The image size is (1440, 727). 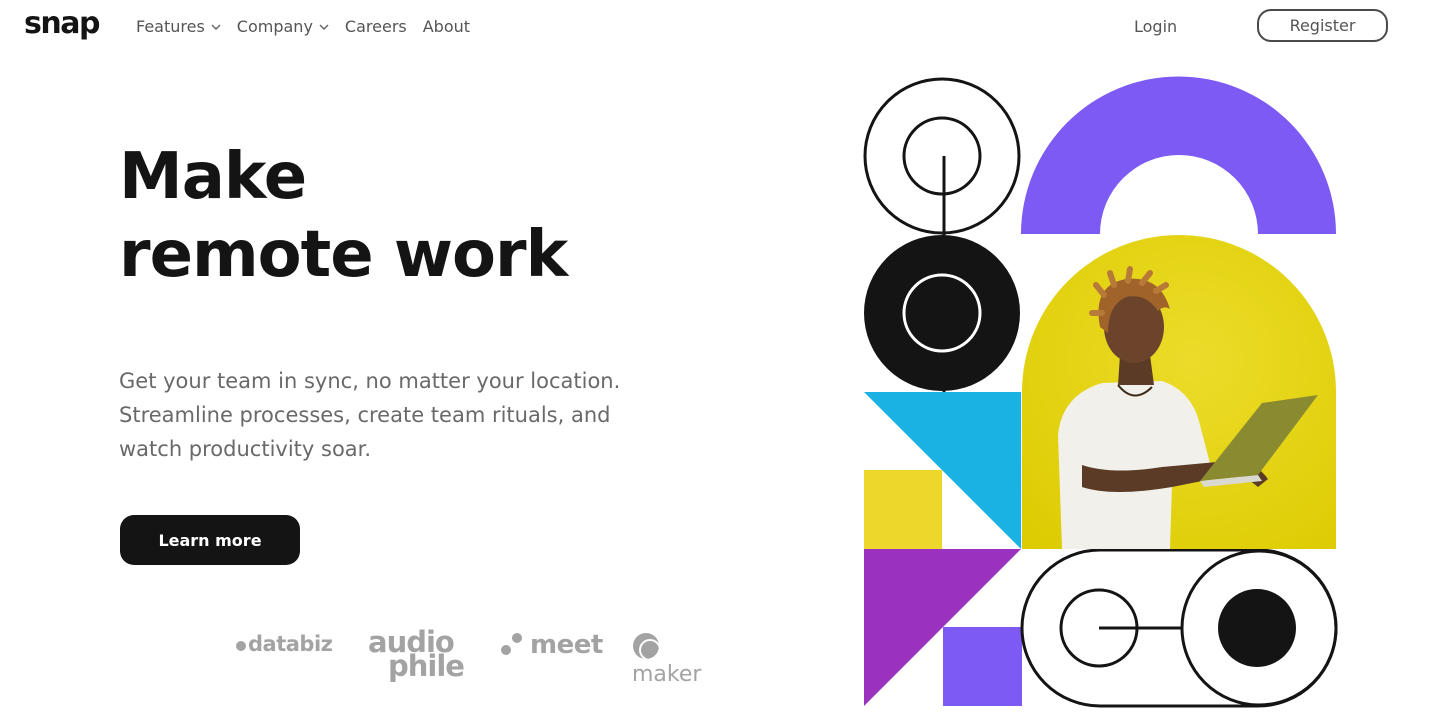 I want to click on outline-circle-shape, so click(x=942, y=156).